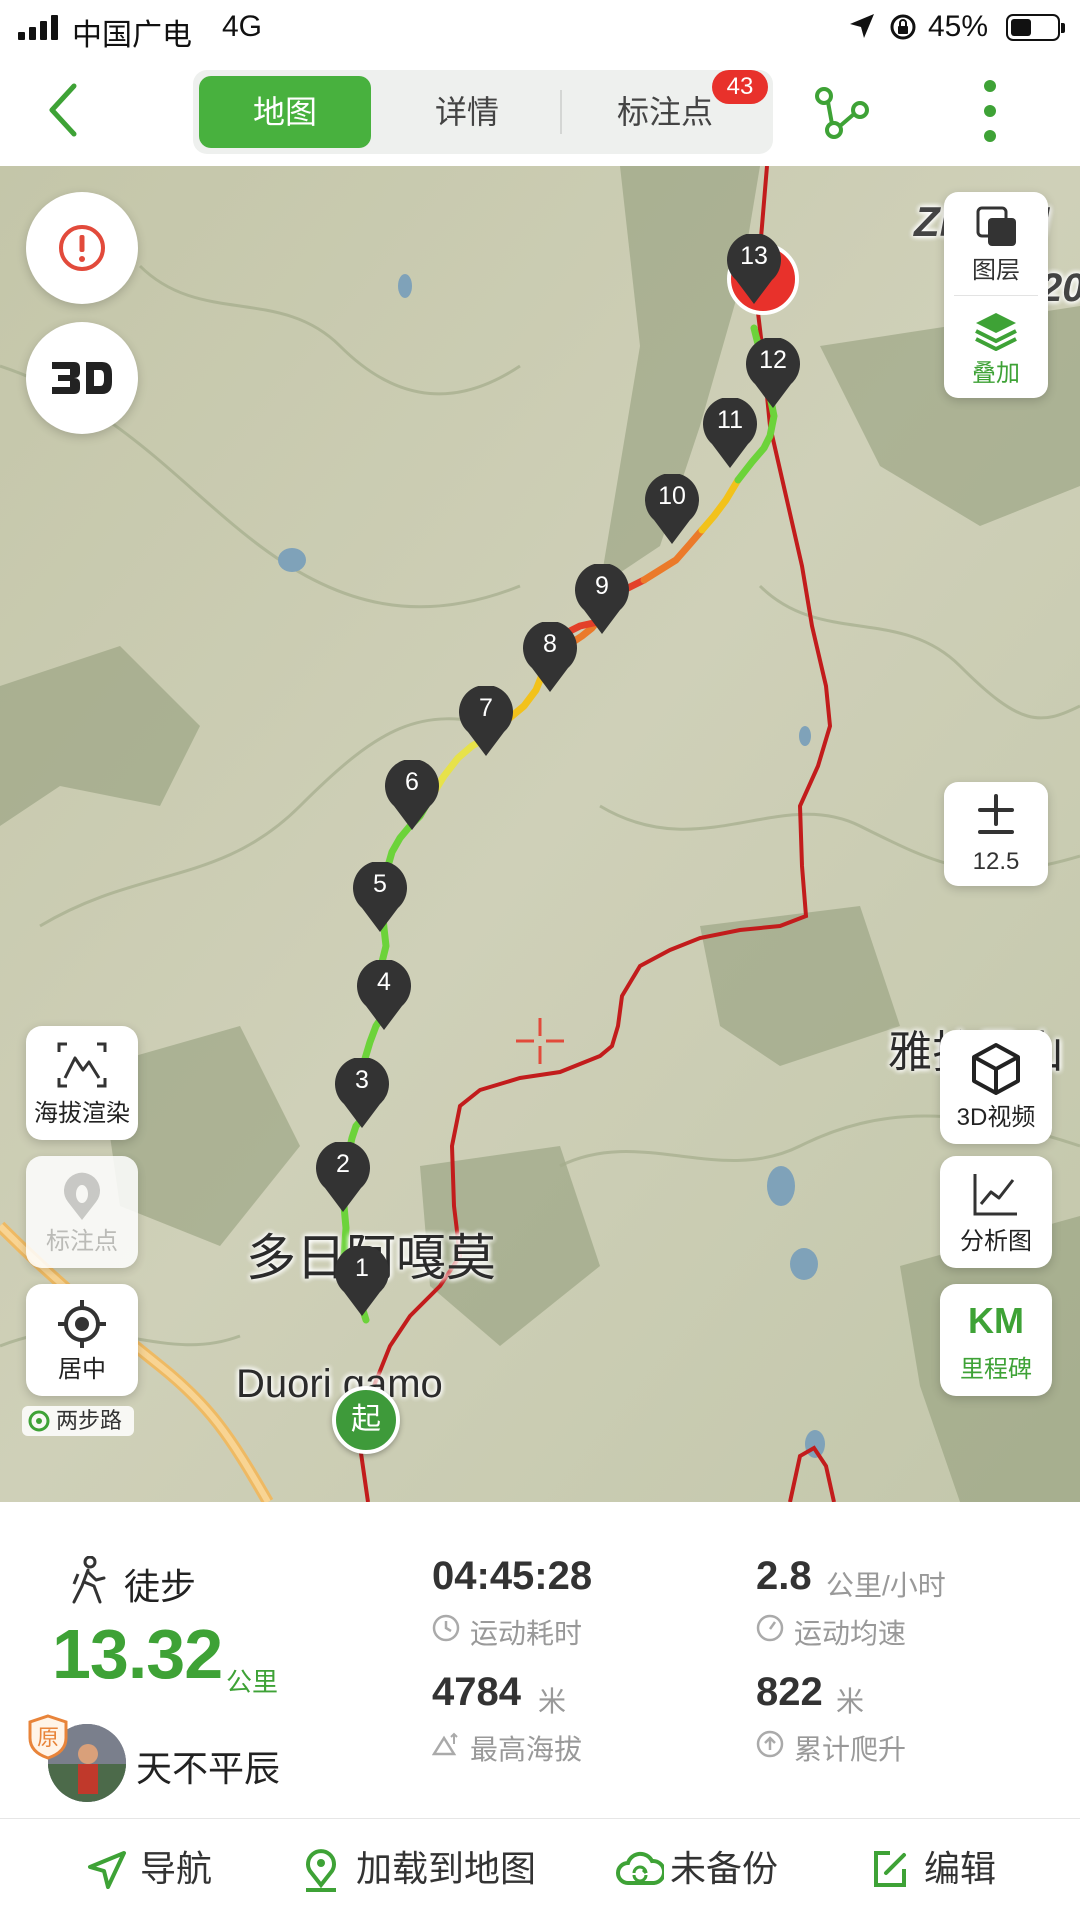  Describe the element at coordinates (784, 1576) in the screenshot. I see `speed-value: 2.8` at that location.